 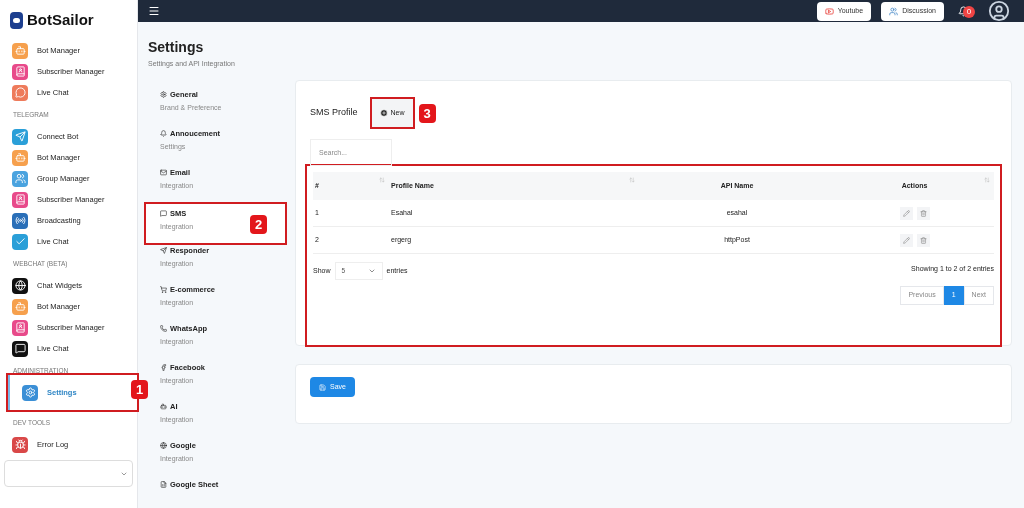 I want to click on logo-icon, so click(x=16, y=20).